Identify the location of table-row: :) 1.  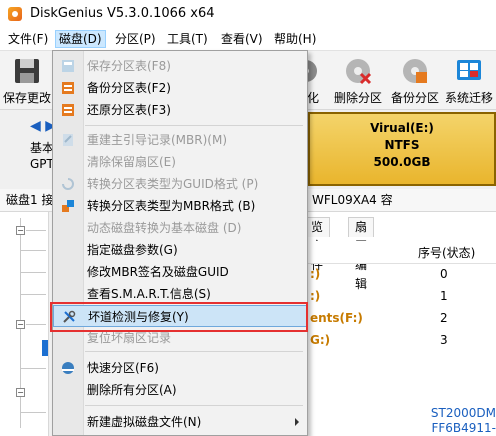
(400, 296).